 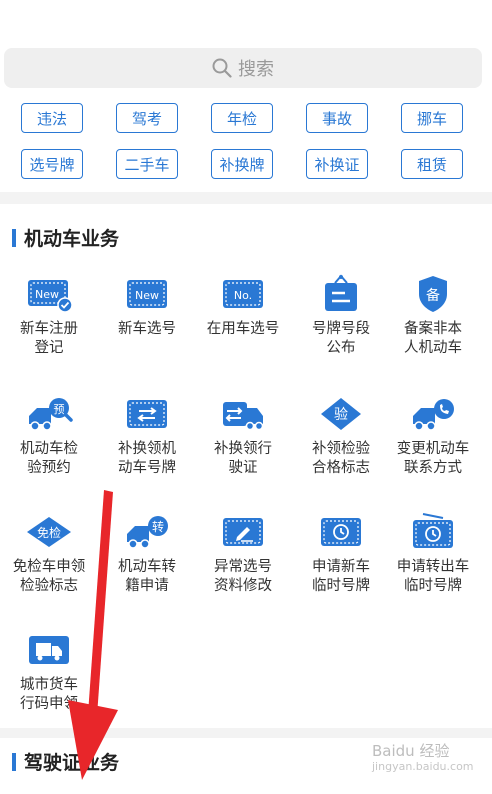 I want to click on section-title-text: 机动车业务, so click(x=72, y=239).